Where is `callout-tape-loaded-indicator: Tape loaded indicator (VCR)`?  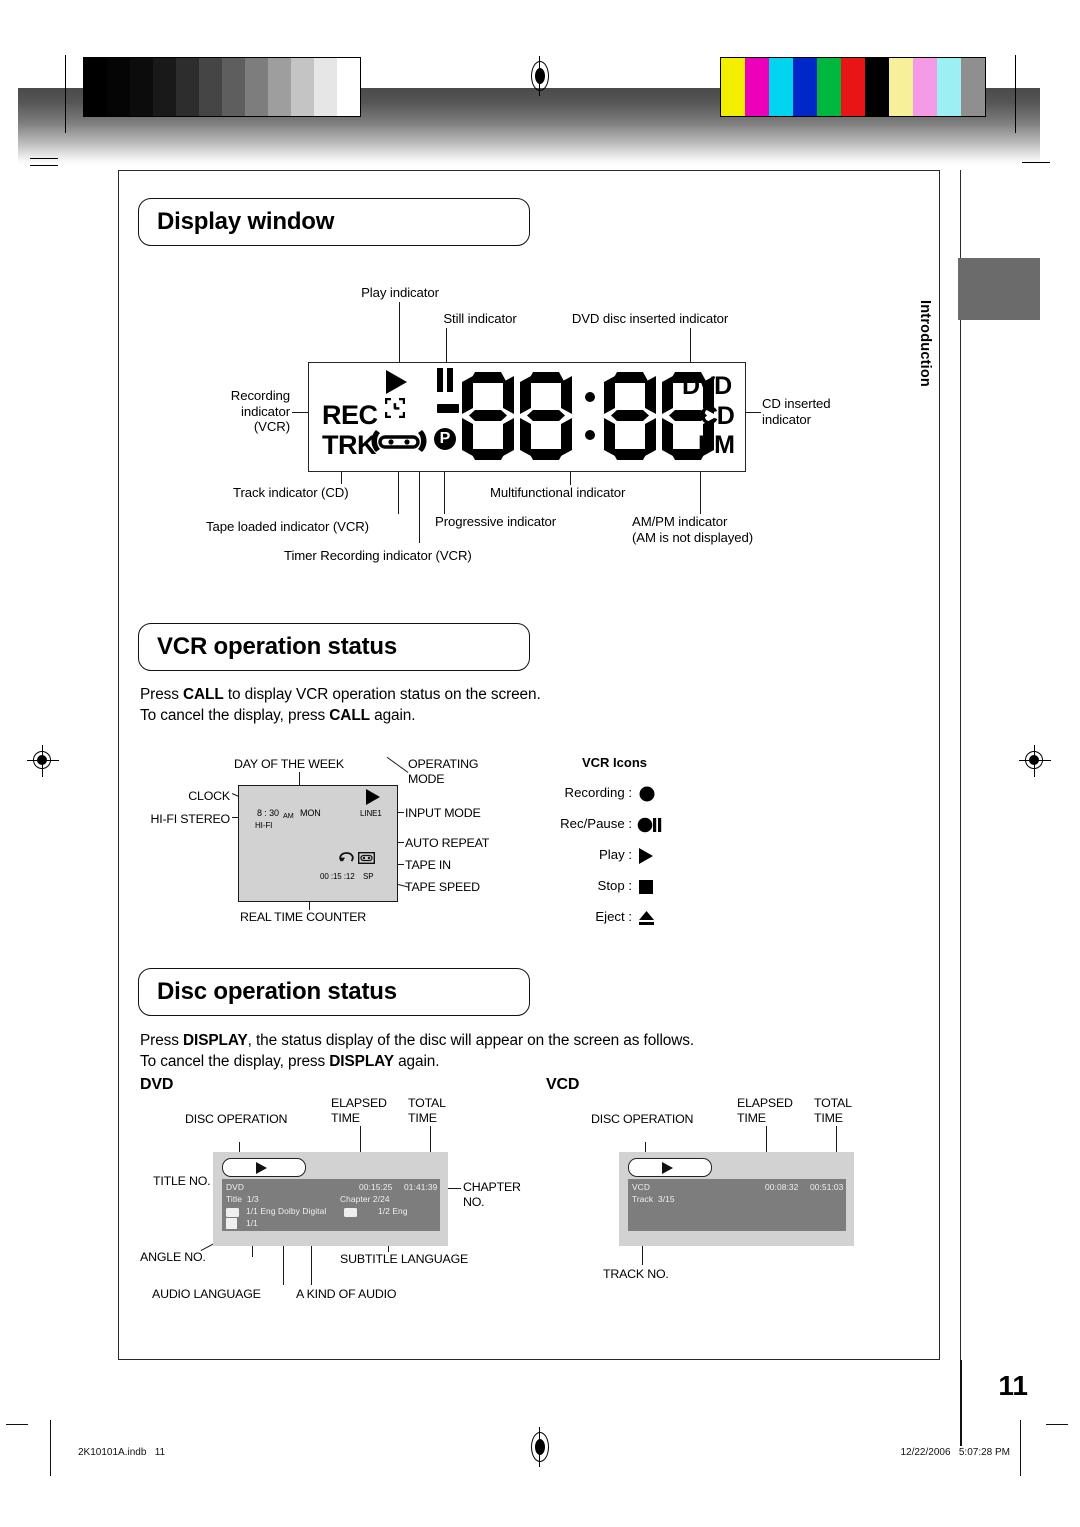
callout-tape-loaded-indicator: Tape loaded indicator (VCR) is located at coordinates (287, 526).